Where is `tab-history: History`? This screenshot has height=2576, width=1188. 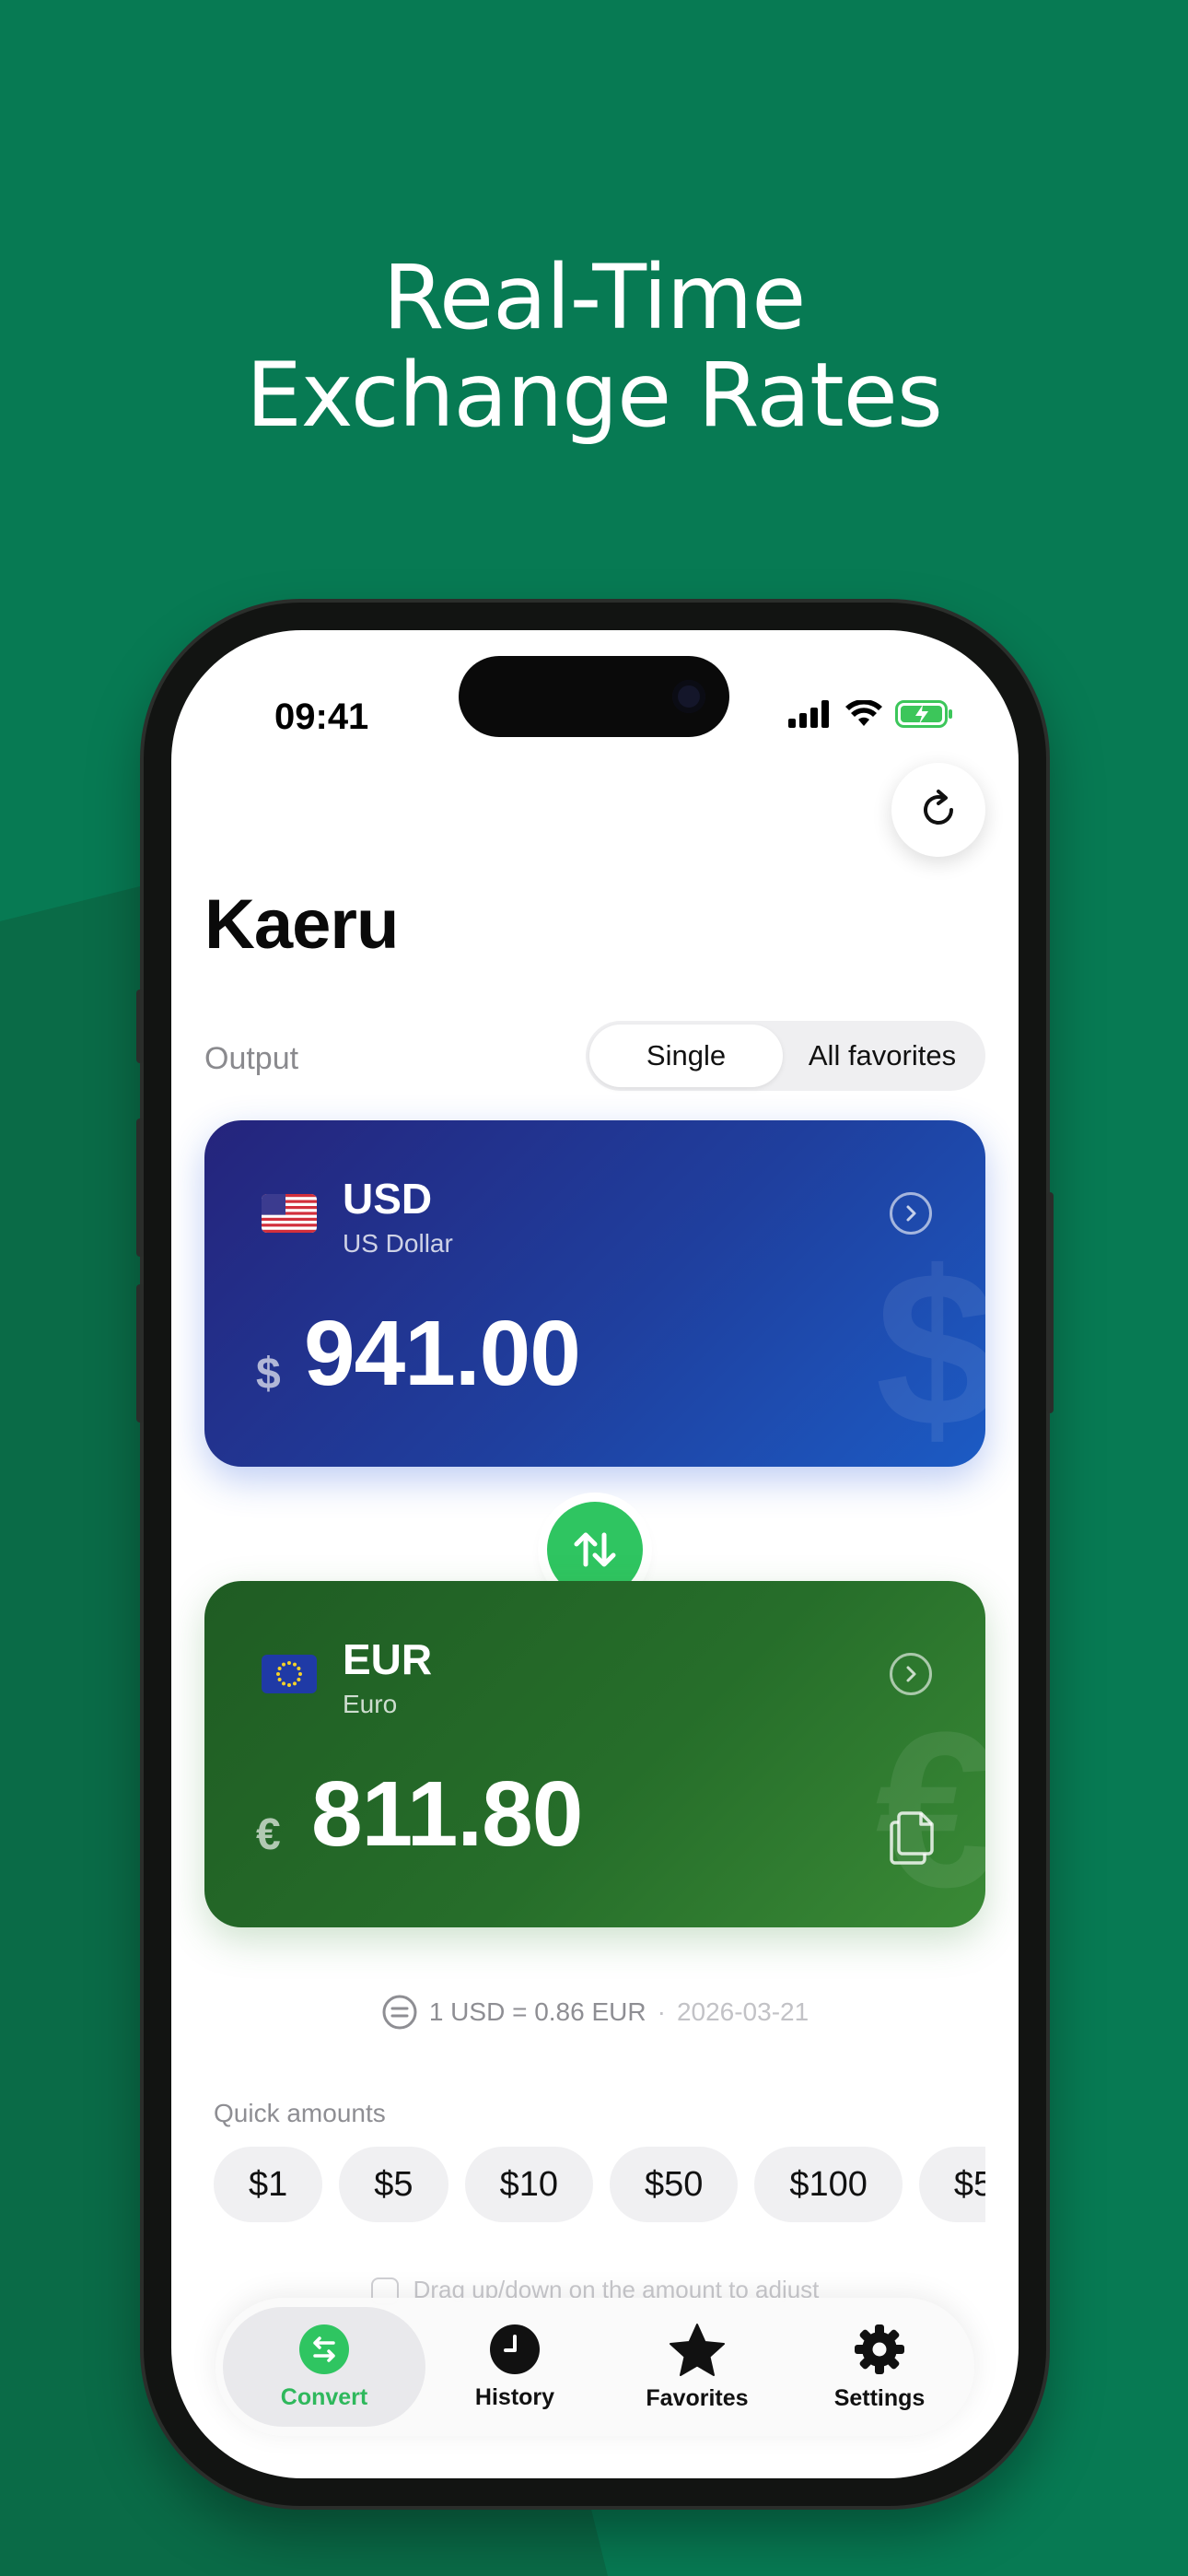
tab-history: History is located at coordinates (515, 2367).